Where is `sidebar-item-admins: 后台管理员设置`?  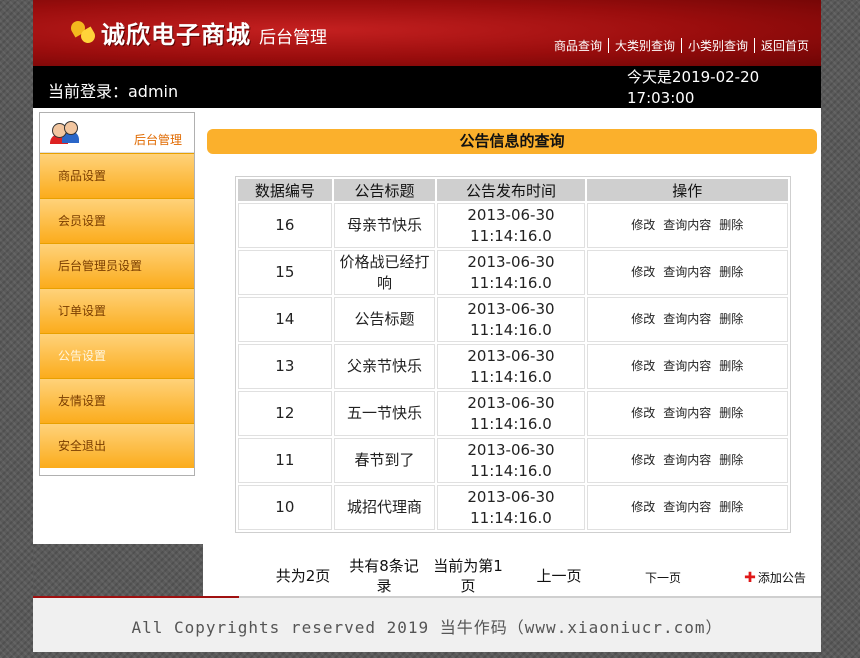 sidebar-item-admins: 后台管理员设置 is located at coordinates (117, 265).